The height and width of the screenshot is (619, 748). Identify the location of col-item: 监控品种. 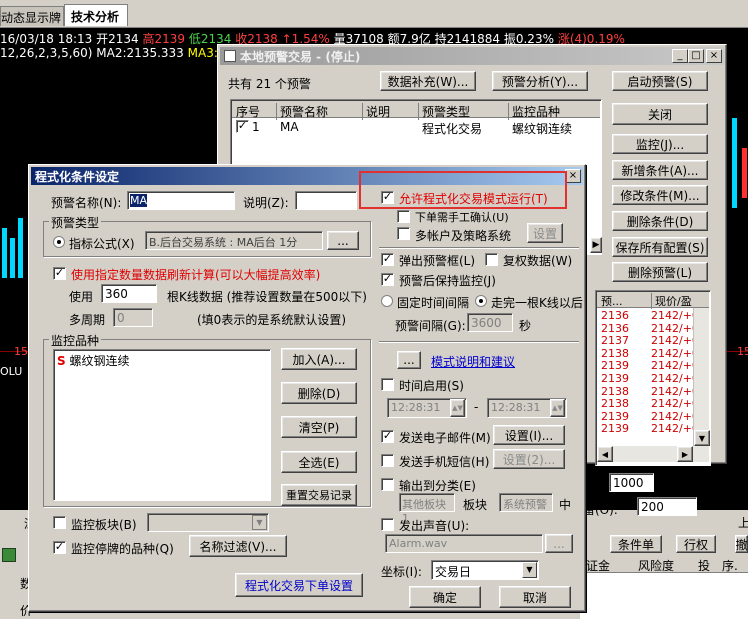
(534, 111).